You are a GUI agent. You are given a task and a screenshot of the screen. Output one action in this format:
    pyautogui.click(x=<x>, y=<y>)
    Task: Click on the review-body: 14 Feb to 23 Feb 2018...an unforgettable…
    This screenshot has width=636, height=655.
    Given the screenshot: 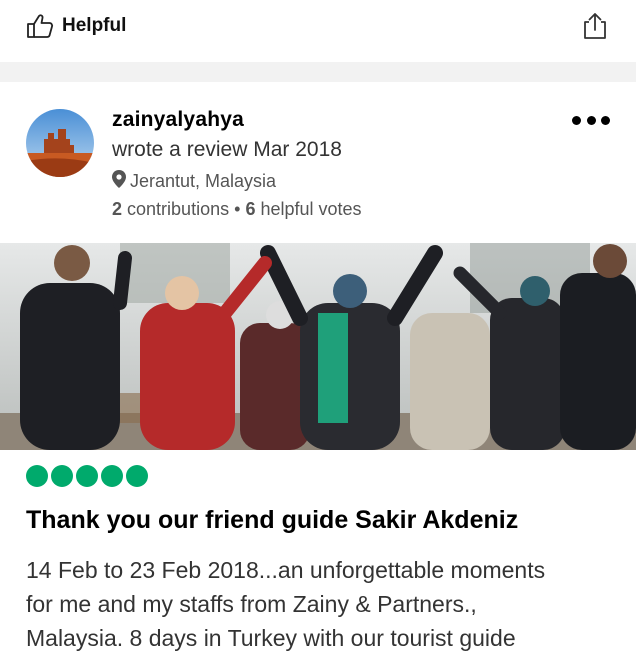 What is the action you would take?
    pyautogui.click(x=326, y=604)
    